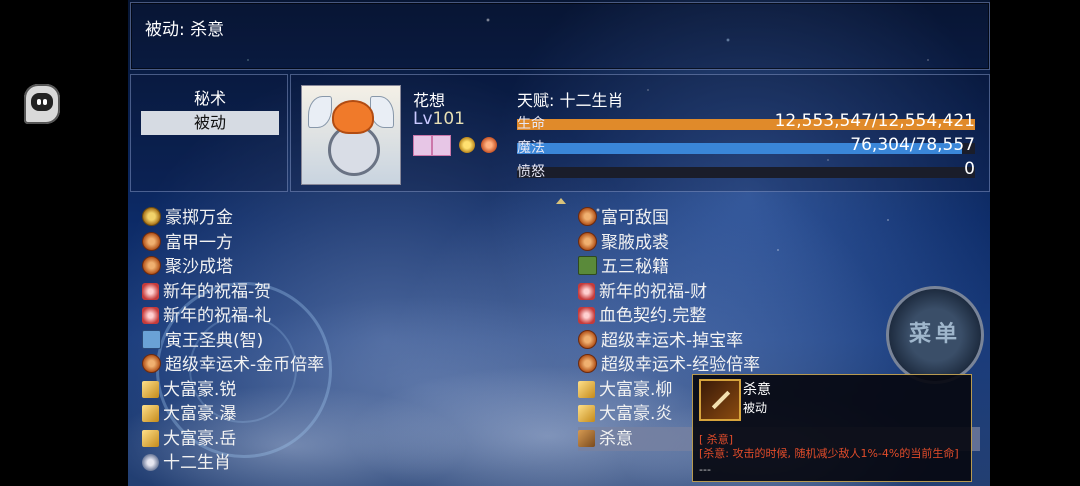 This screenshot has height=486, width=1080. I want to click on skill-list-item: 大富豪.岳, so click(189, 439).